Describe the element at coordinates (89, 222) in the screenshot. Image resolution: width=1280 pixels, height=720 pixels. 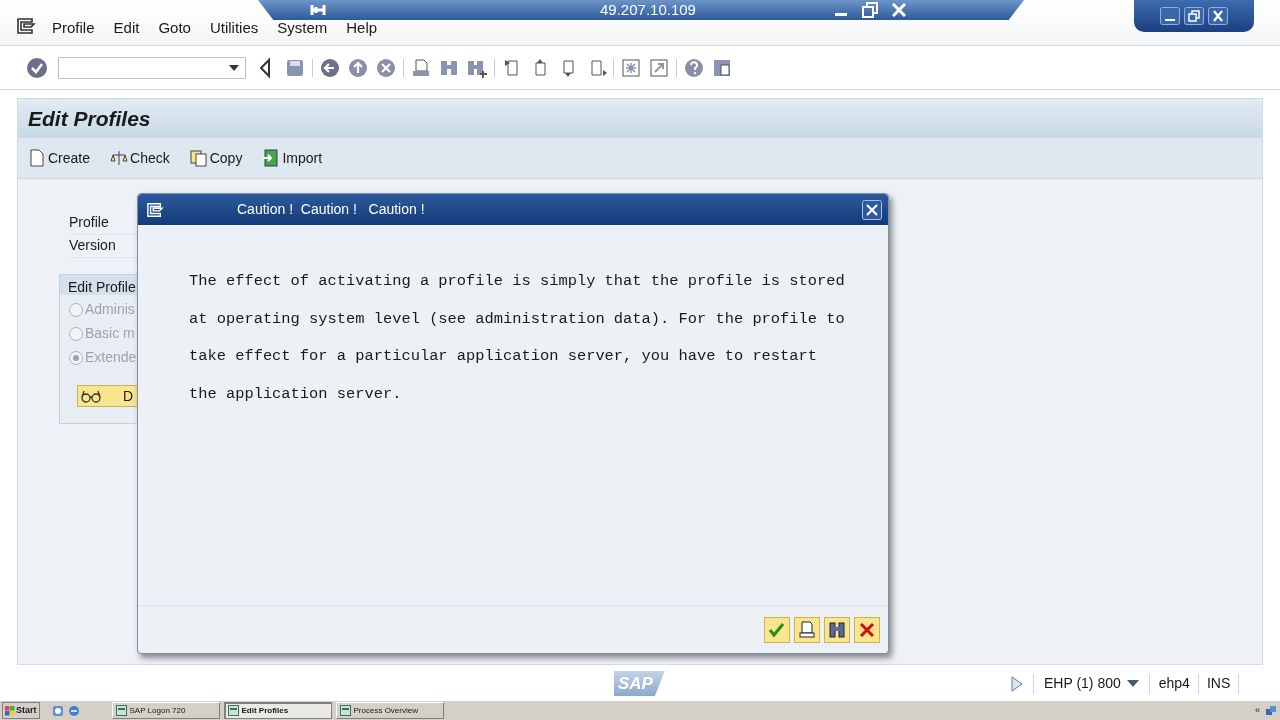
I see `field-label: Profile` at that location.